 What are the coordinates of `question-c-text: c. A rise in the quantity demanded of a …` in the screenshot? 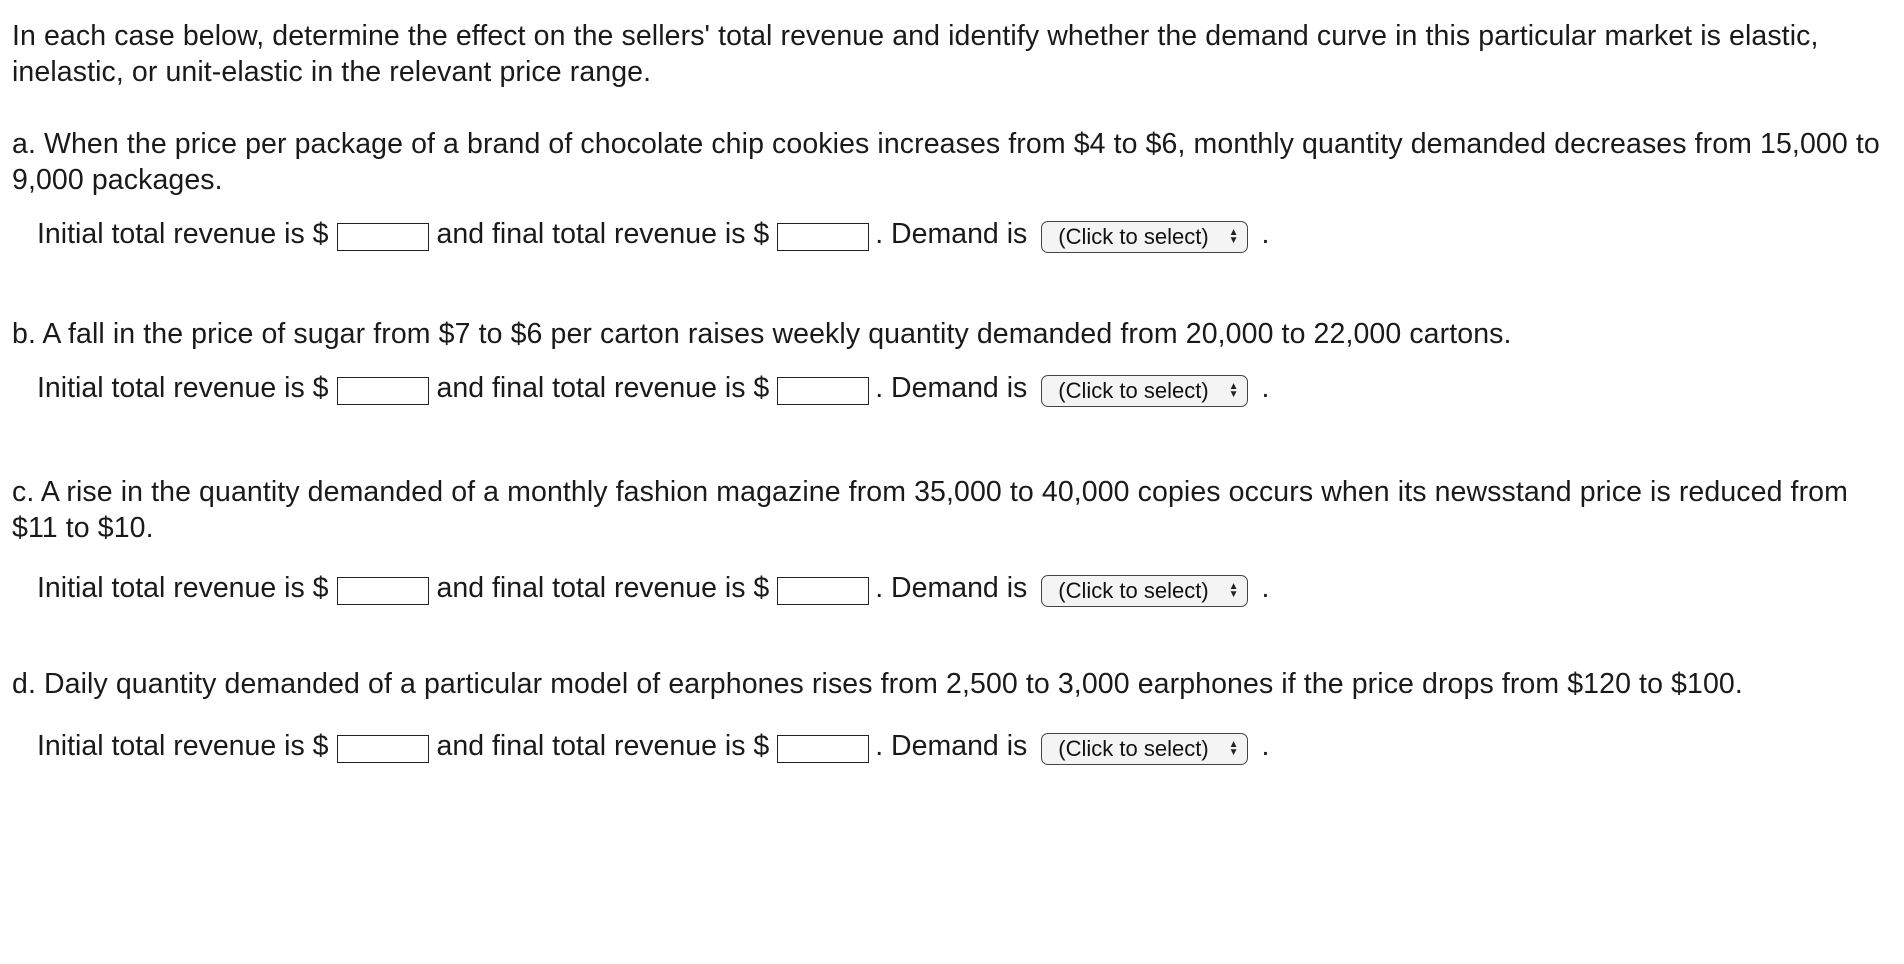 It's located at (930, 510).